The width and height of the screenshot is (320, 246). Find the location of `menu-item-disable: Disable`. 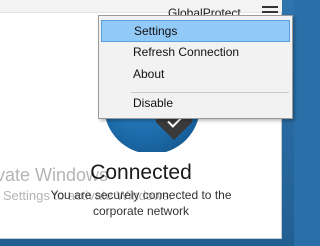

menu-item-disable: Disable is located at coordinates (195, 103).